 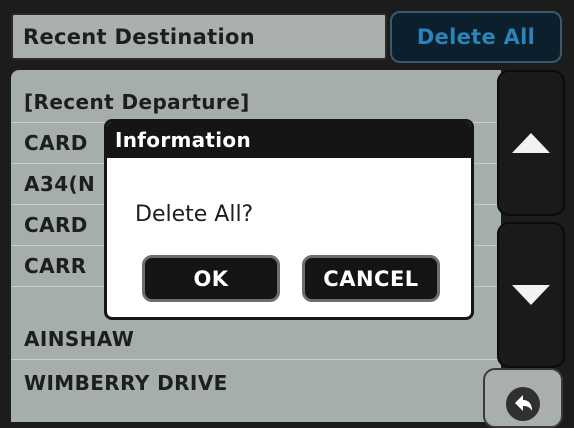 I want to click on cancel-button-label: CANCEL, so click(x=371, y=278).